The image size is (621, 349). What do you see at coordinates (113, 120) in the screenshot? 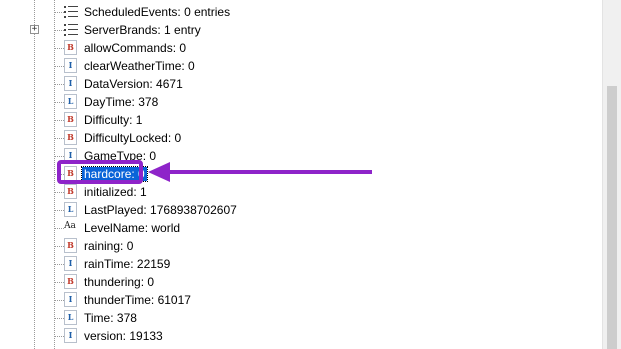
I see `tree-node-label: Difficulty: 1` at bounding box center [113, 120].